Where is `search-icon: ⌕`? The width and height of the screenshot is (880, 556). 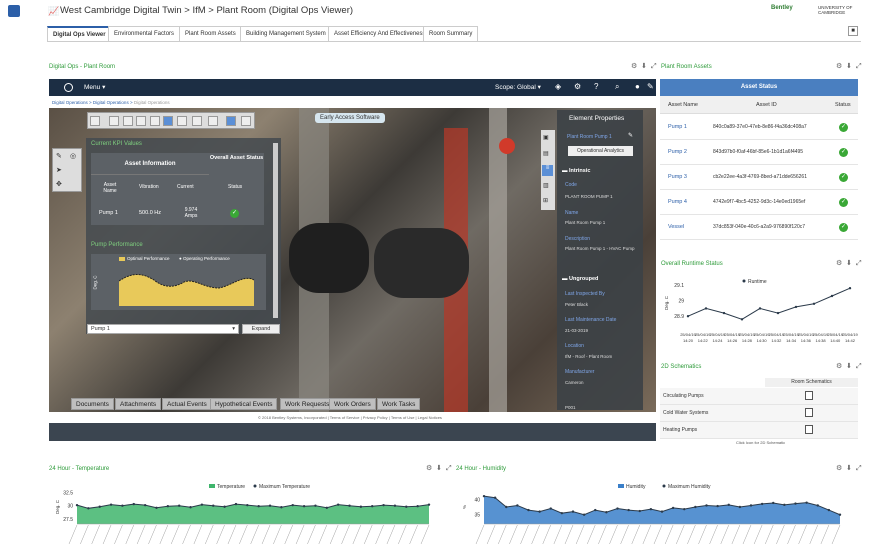
search-icon: ⌕ is located at coordinates (617, 87).